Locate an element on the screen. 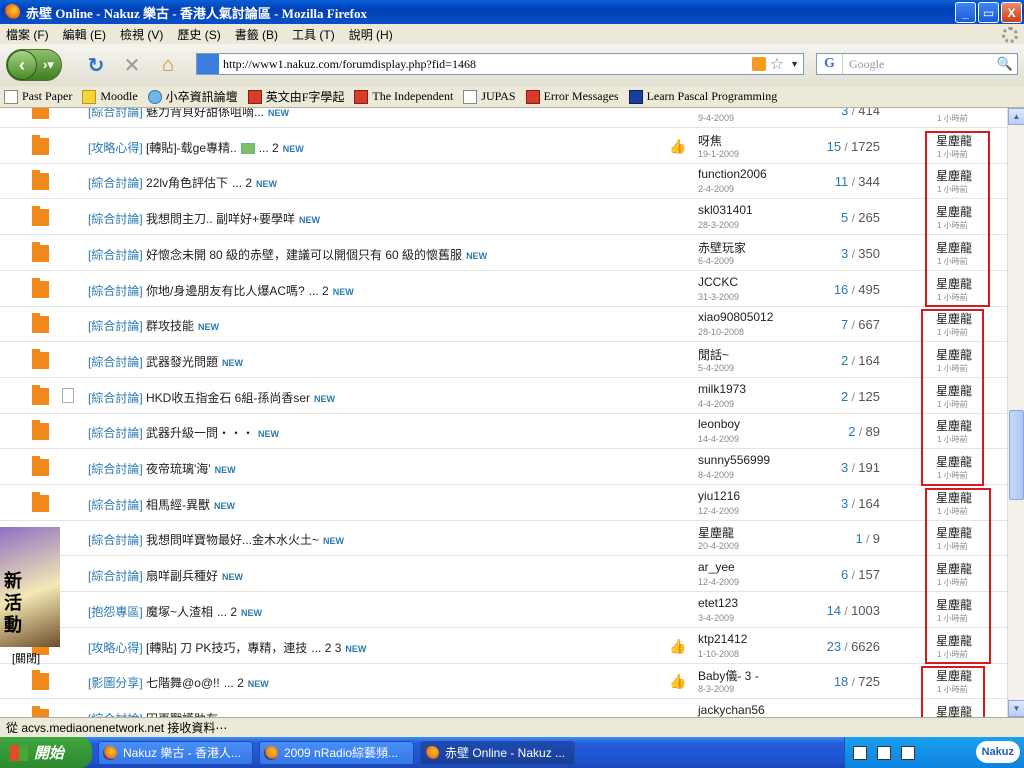 The height and width of the screenshot is (768, 1024). thread-author: ktp21412 is located at coordinates (722, 639).